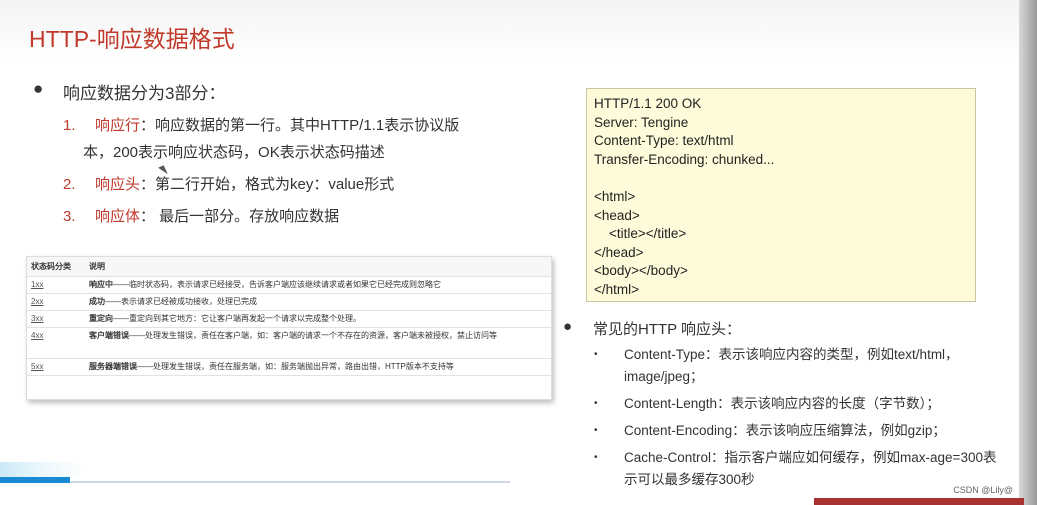 Image resolution: width=1037 pixels, height=505 pixels. What do you see at coordinates (35, 480) in the screenshot?
I see `progress-bar` at bounding box center [35, 480].